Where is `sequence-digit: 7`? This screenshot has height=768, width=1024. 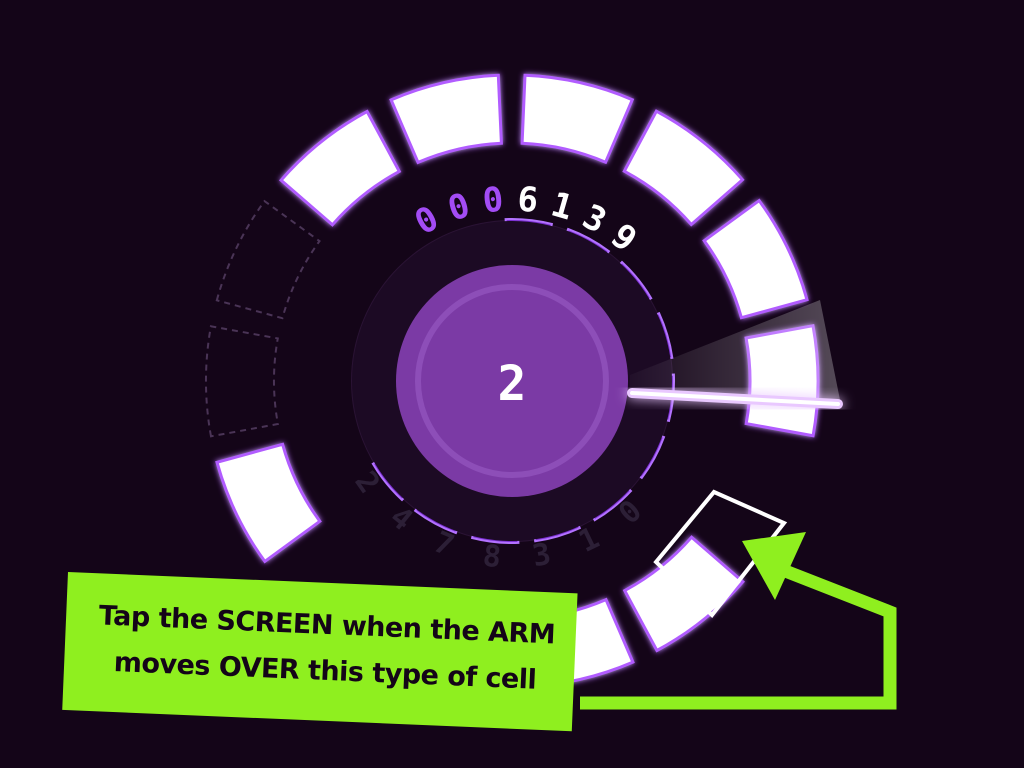
sequence-digit: 7 is located at coordinates (444, 544).